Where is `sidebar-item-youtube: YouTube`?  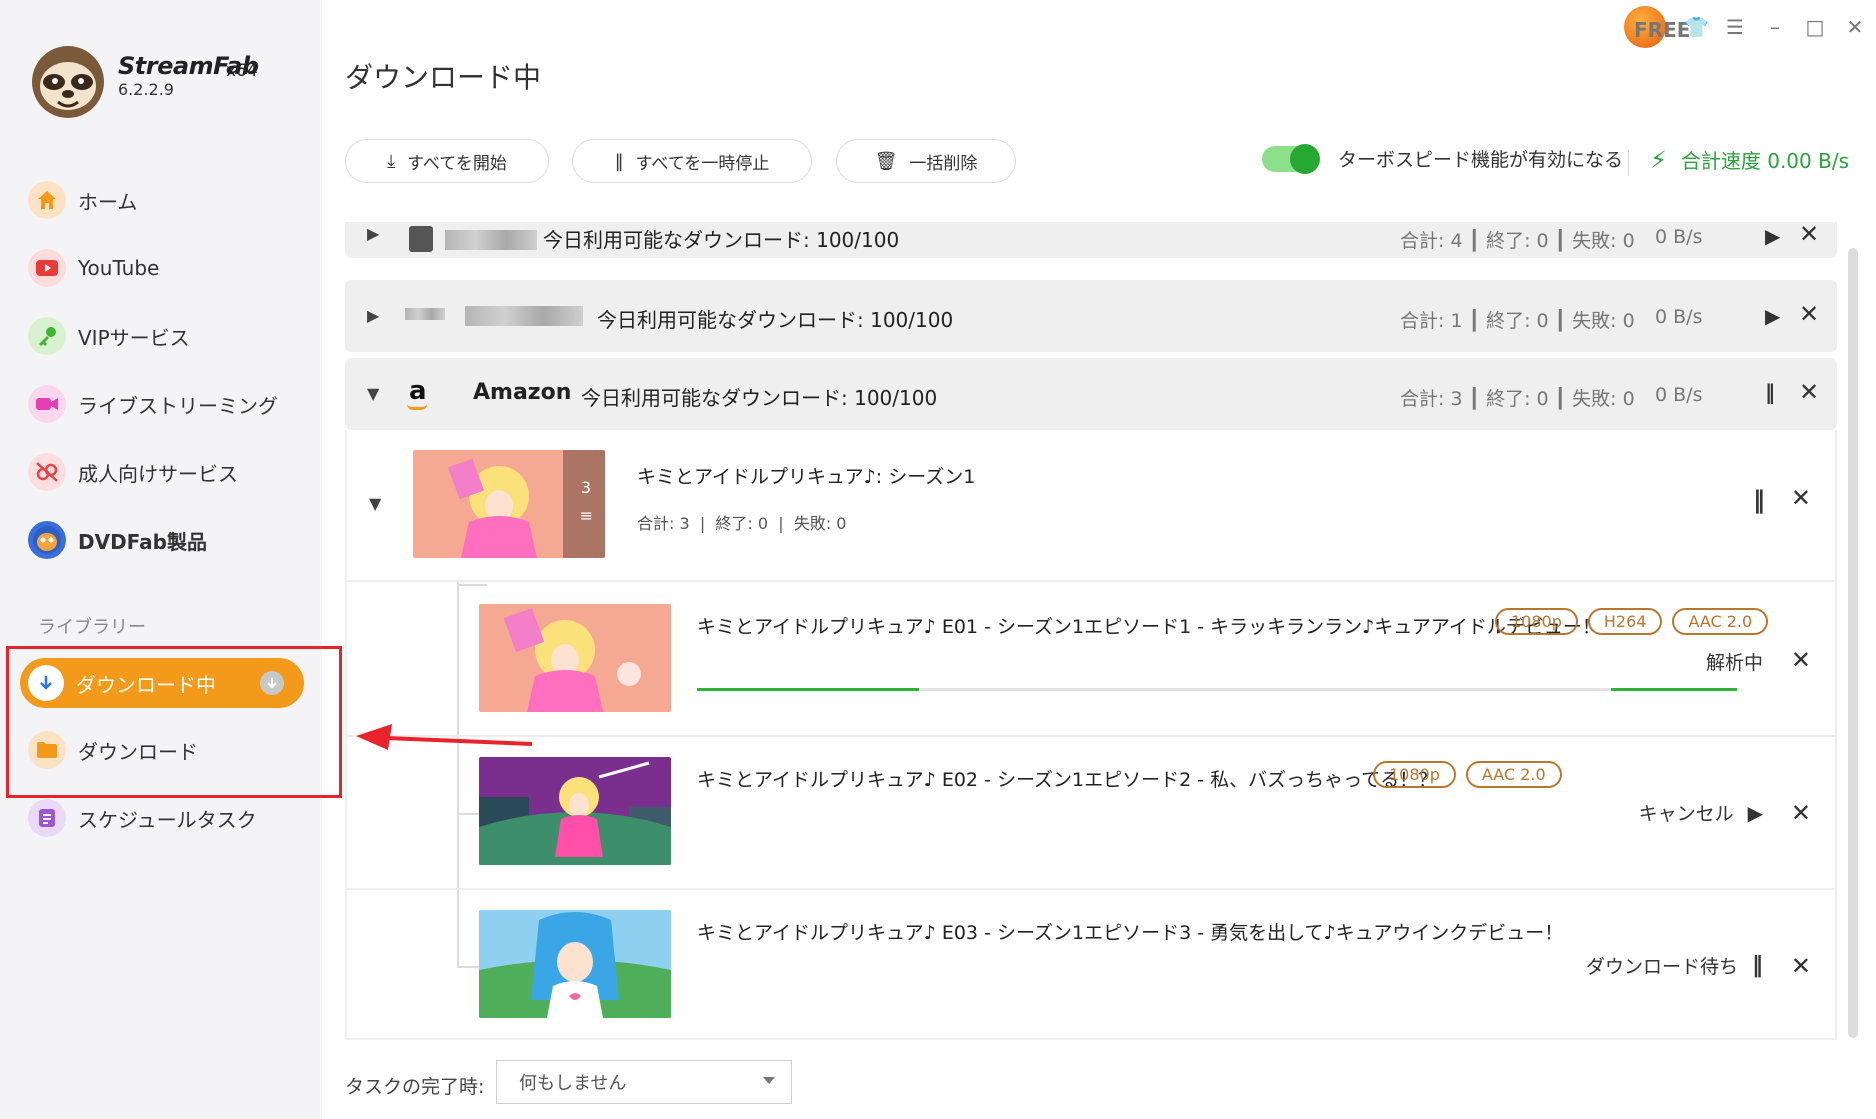
sidebar-item-youtube: YouTube is located at coordinates (93, 268).